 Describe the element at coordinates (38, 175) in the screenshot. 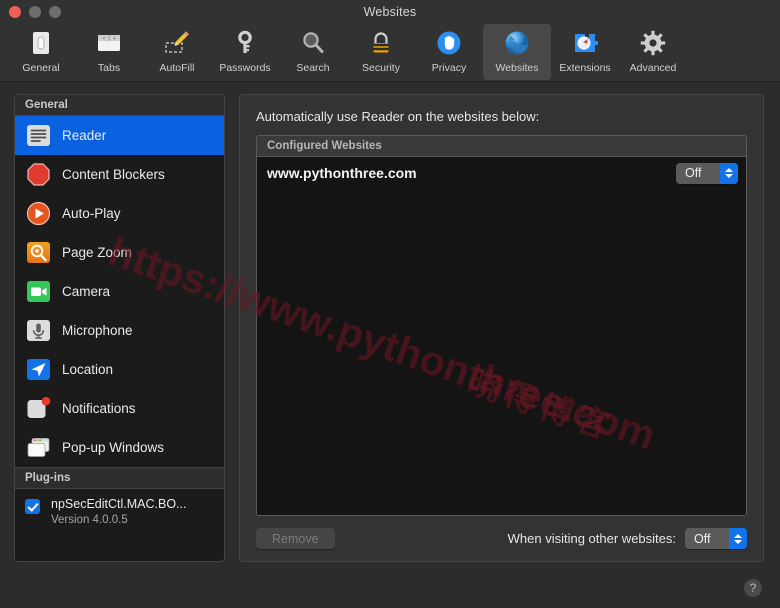

I see `content-blockers-icon` at that location.